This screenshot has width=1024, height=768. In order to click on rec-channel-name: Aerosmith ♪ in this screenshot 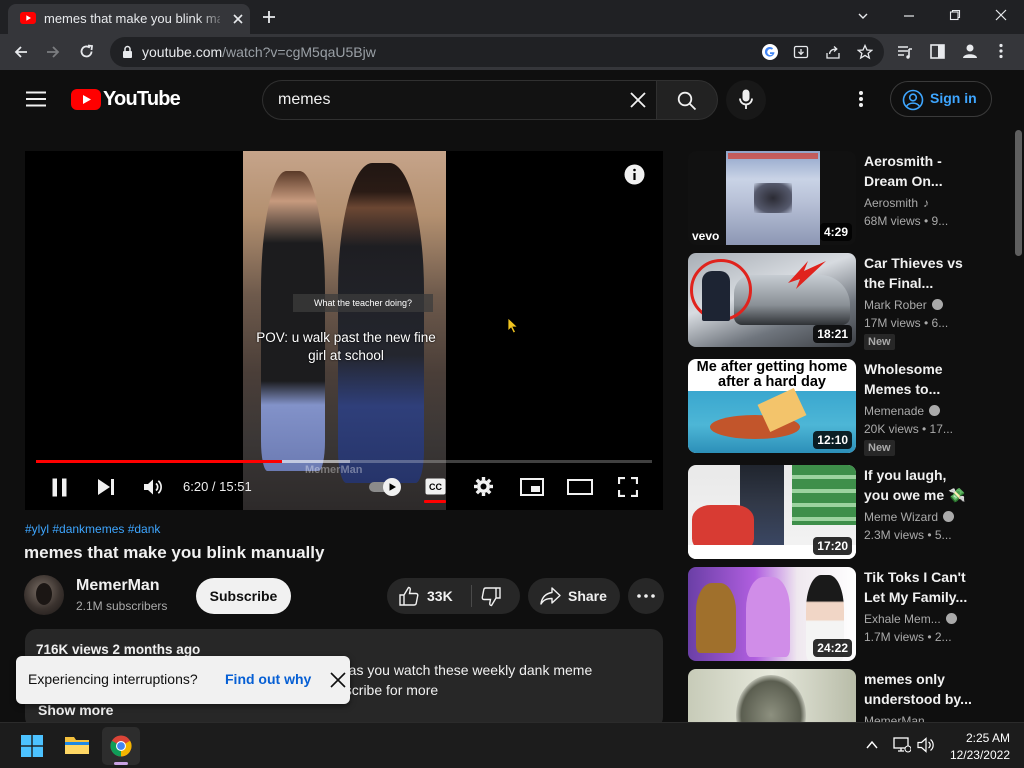, I will do `click(896, 203)`.